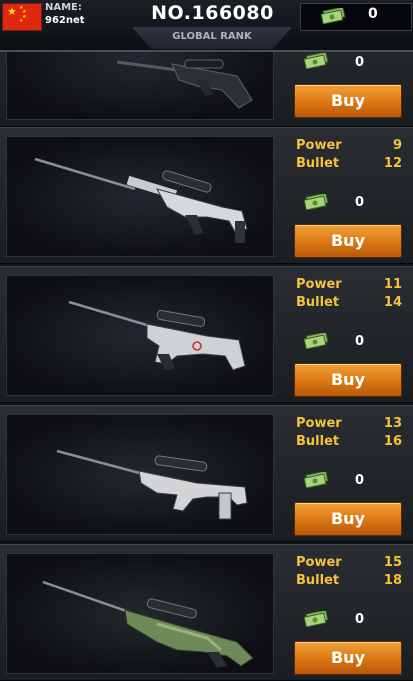 Image resolution: width=413 pixels, height=681 pixels. I want to click on name-label: NAME:, so click(63, 7).